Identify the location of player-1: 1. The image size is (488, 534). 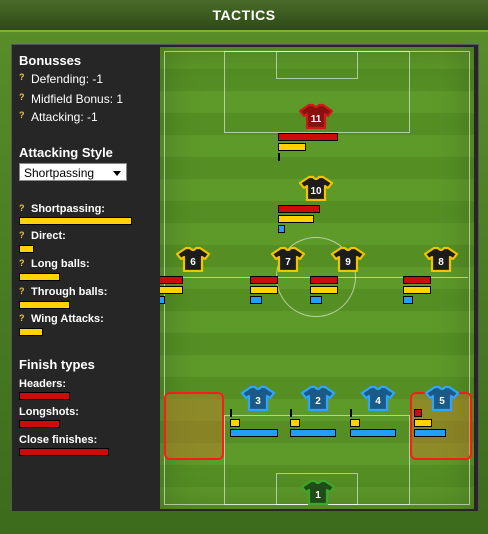
(318, 492).